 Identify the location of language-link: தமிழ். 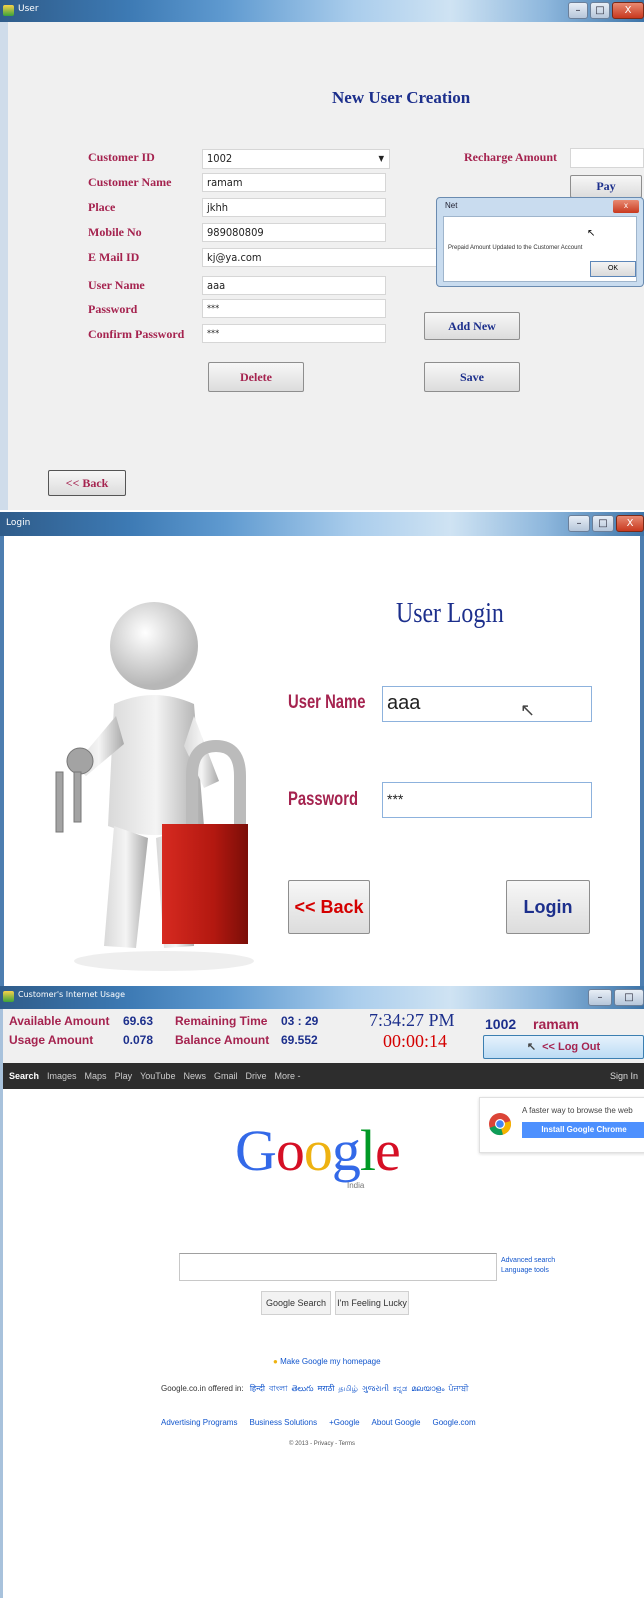
(348, 1388).